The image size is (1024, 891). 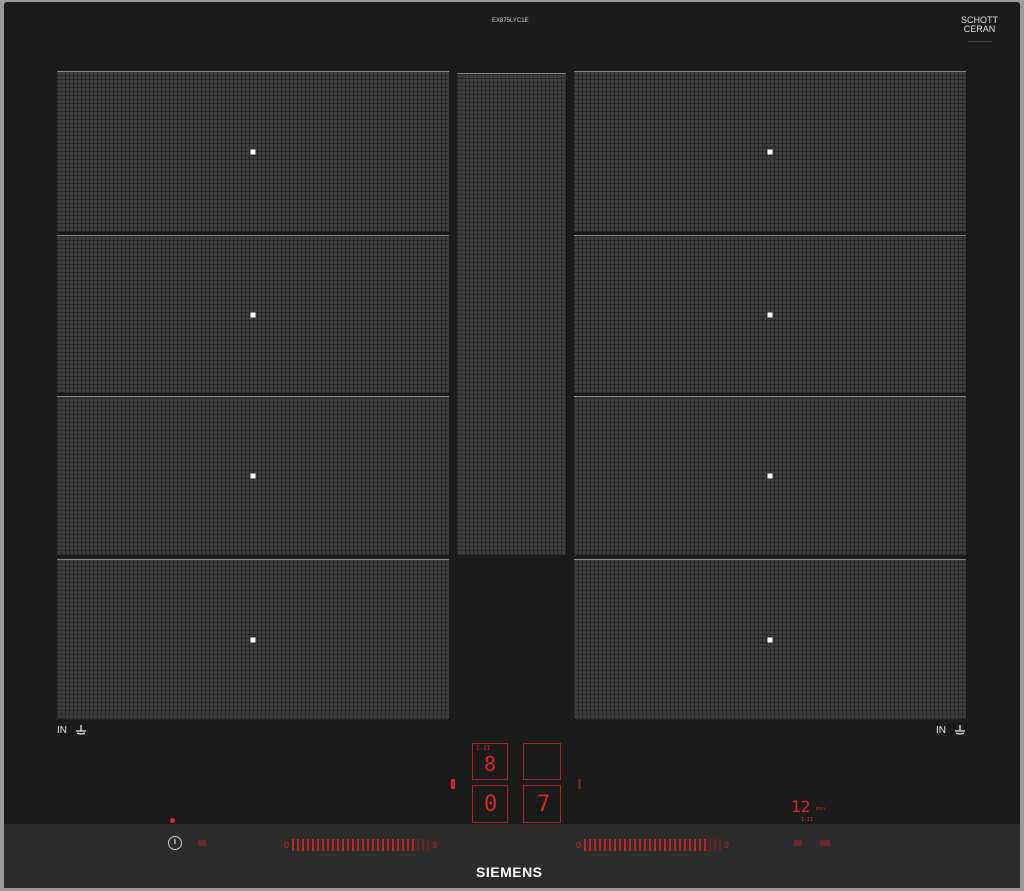 What do you see at coordinates (202, 843) in the screenshot?
I see `lock-touch-key` at bounding box center [202, 843].